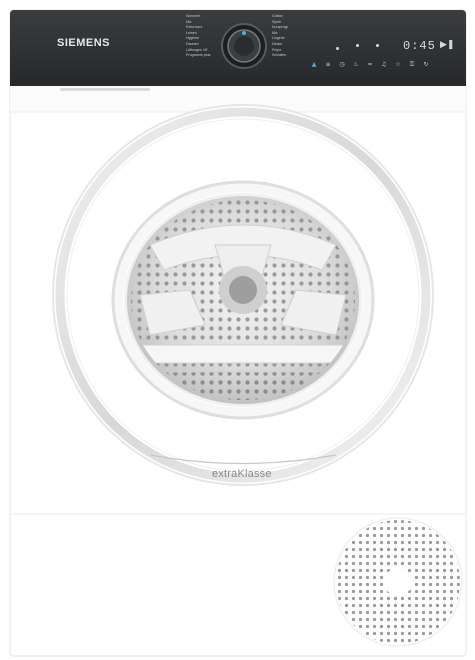 The height and width of the screenshot is (660, 475). What do you see at coordinates (398, 67) in the screenshot?
I see `favorite-icon: ☆` at bounding box center [398, 67].